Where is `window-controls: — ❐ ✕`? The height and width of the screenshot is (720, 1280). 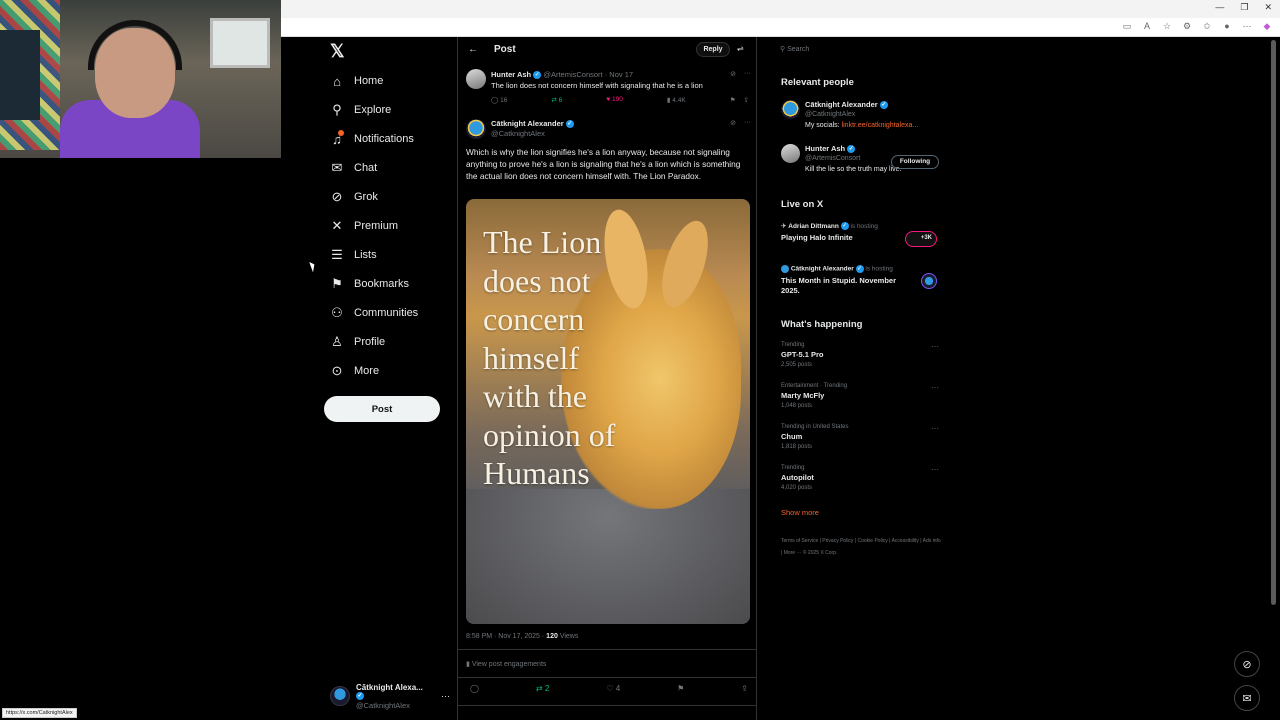 window-controls: — ❐ ✕ is located at coordinates (1243, 7).